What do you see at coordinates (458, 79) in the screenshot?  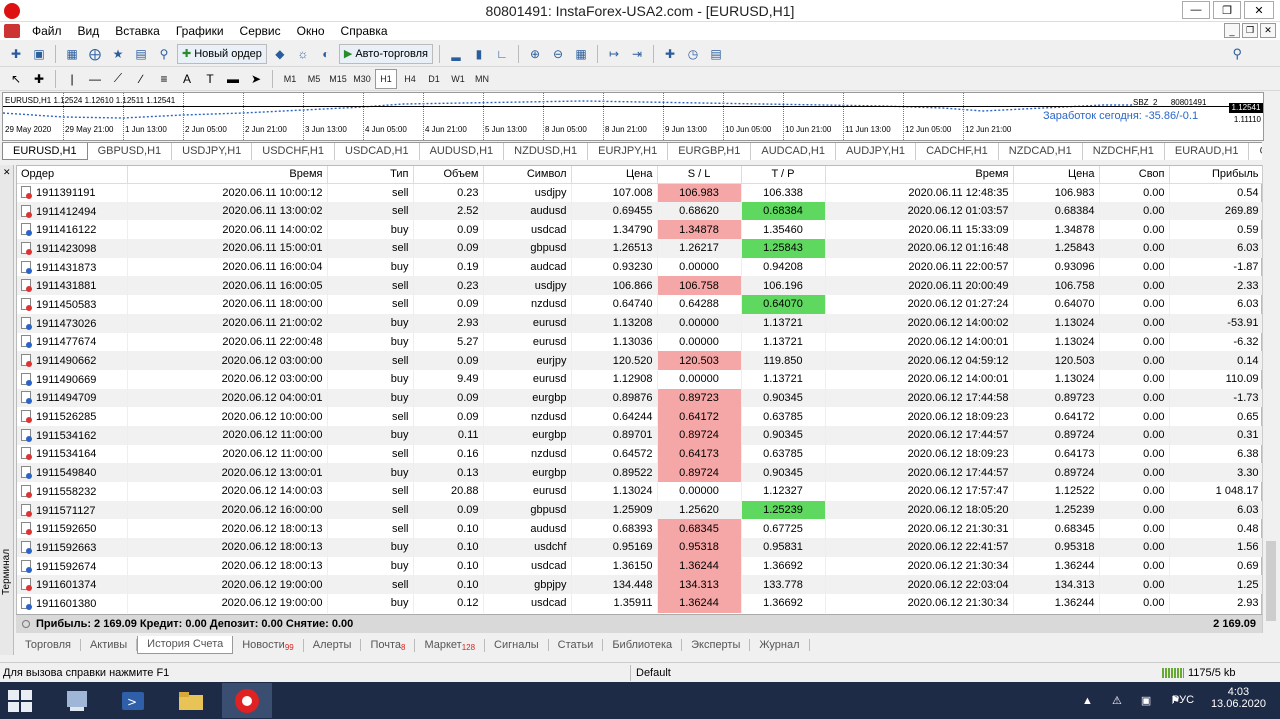 I see `timeframe-w1: W1` at bounding box center [458, 79].